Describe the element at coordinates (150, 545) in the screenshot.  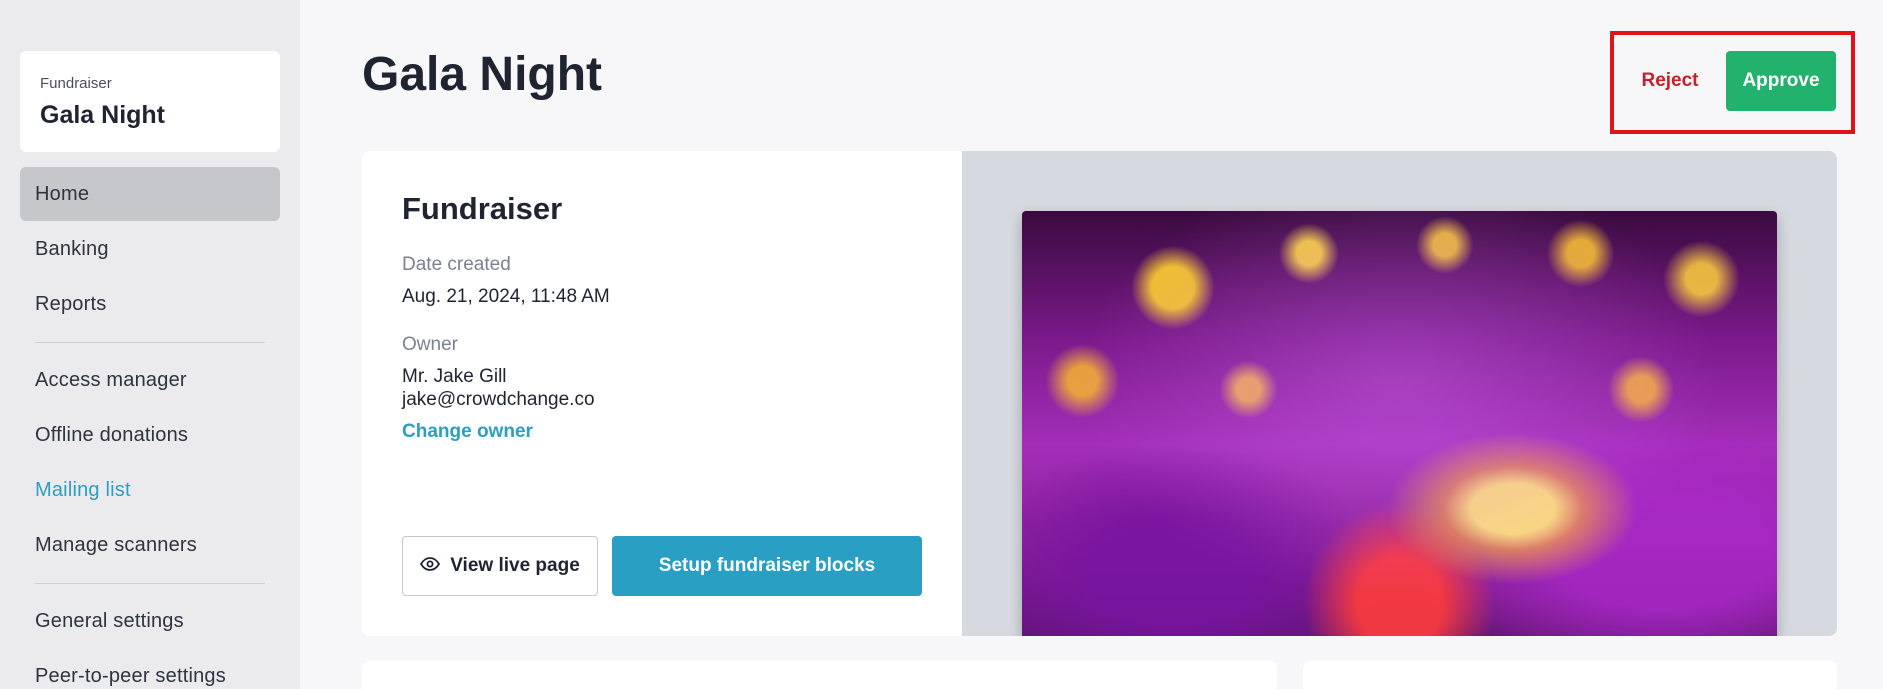
I see `sidebar-item-manage-scanners: Manage scanners` at that location.